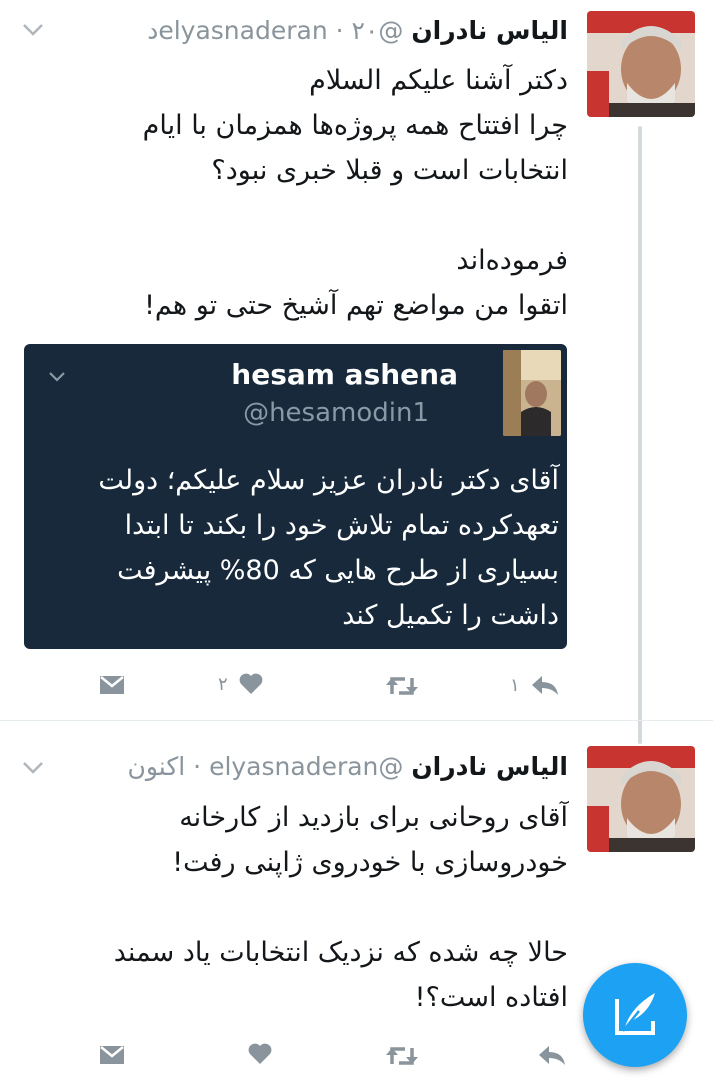 Image resolution: width=713 pixels, height=1081 pixels. I want to click on tweet-line: دکتر آشنا علیکم السلام, so click(438, 80).